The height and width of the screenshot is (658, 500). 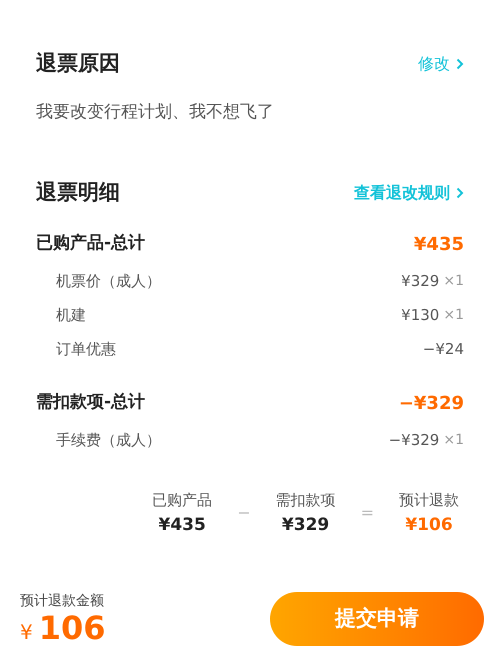 What do you see at coordinates (62, 601) in the screenshot?
I see `refund-amount-label: 预计退款金额` at bounding box center [62, 601].